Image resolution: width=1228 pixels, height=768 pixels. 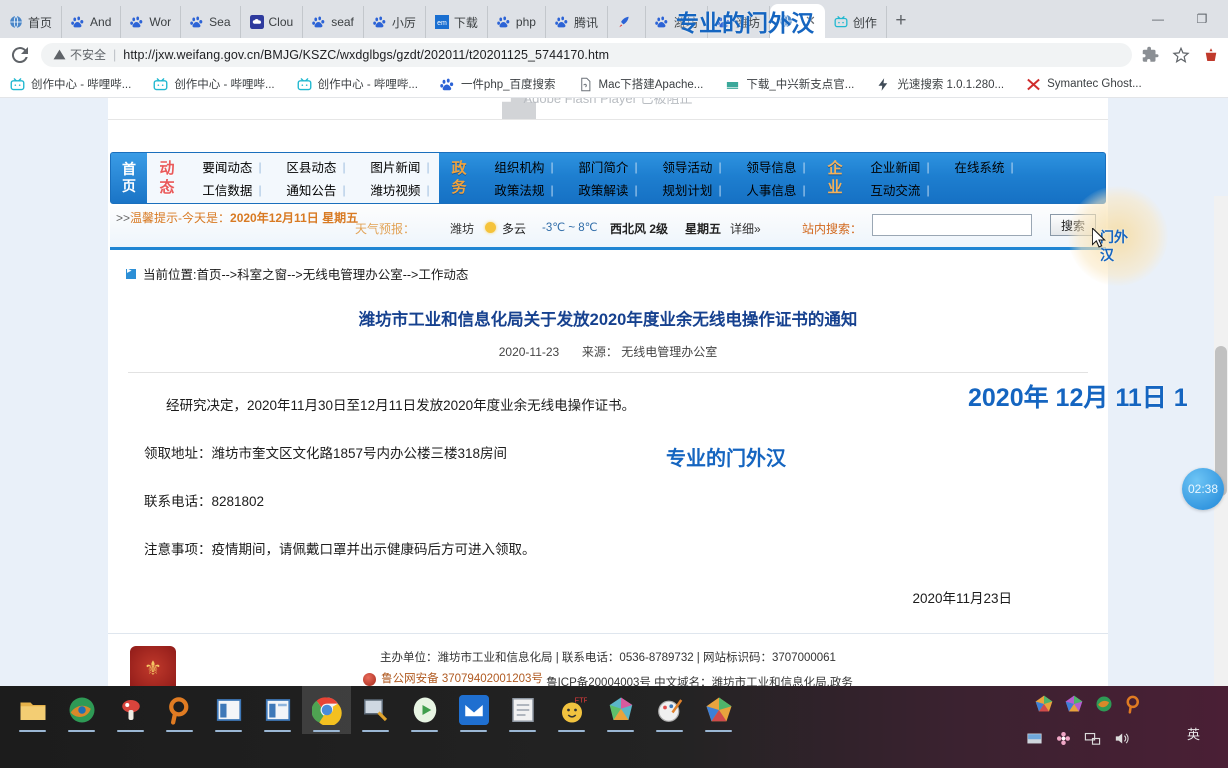 What do you see at coordinates (129, 178) in the screenshot?
I see `nav-home-button: 首 页` at bounding box center [129, 178].